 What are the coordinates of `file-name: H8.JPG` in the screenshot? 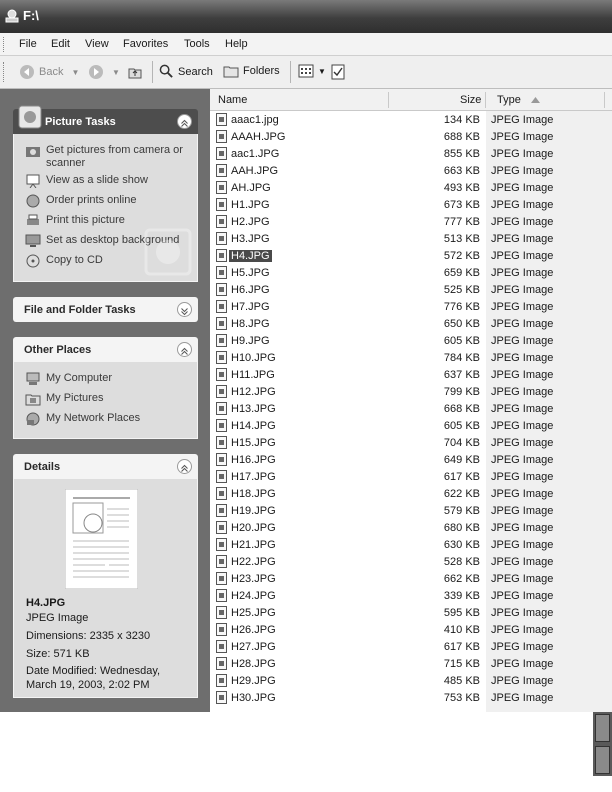 It's located at (250, 324).